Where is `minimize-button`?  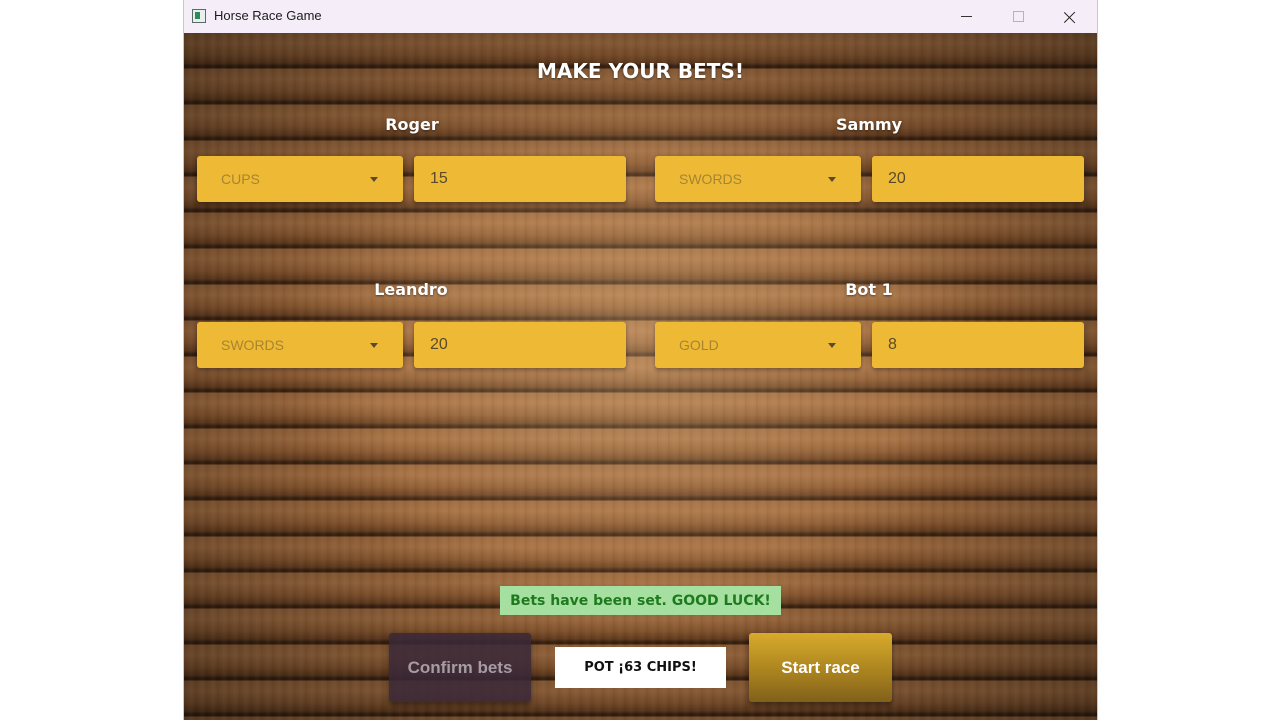
minimize-button is located at coordinates (966, 16).